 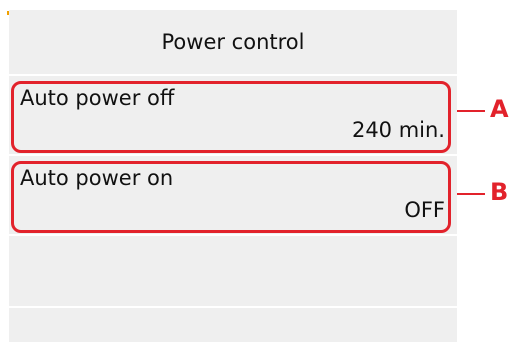 I want to click on callout-line-a, so click(x=471, y=111).